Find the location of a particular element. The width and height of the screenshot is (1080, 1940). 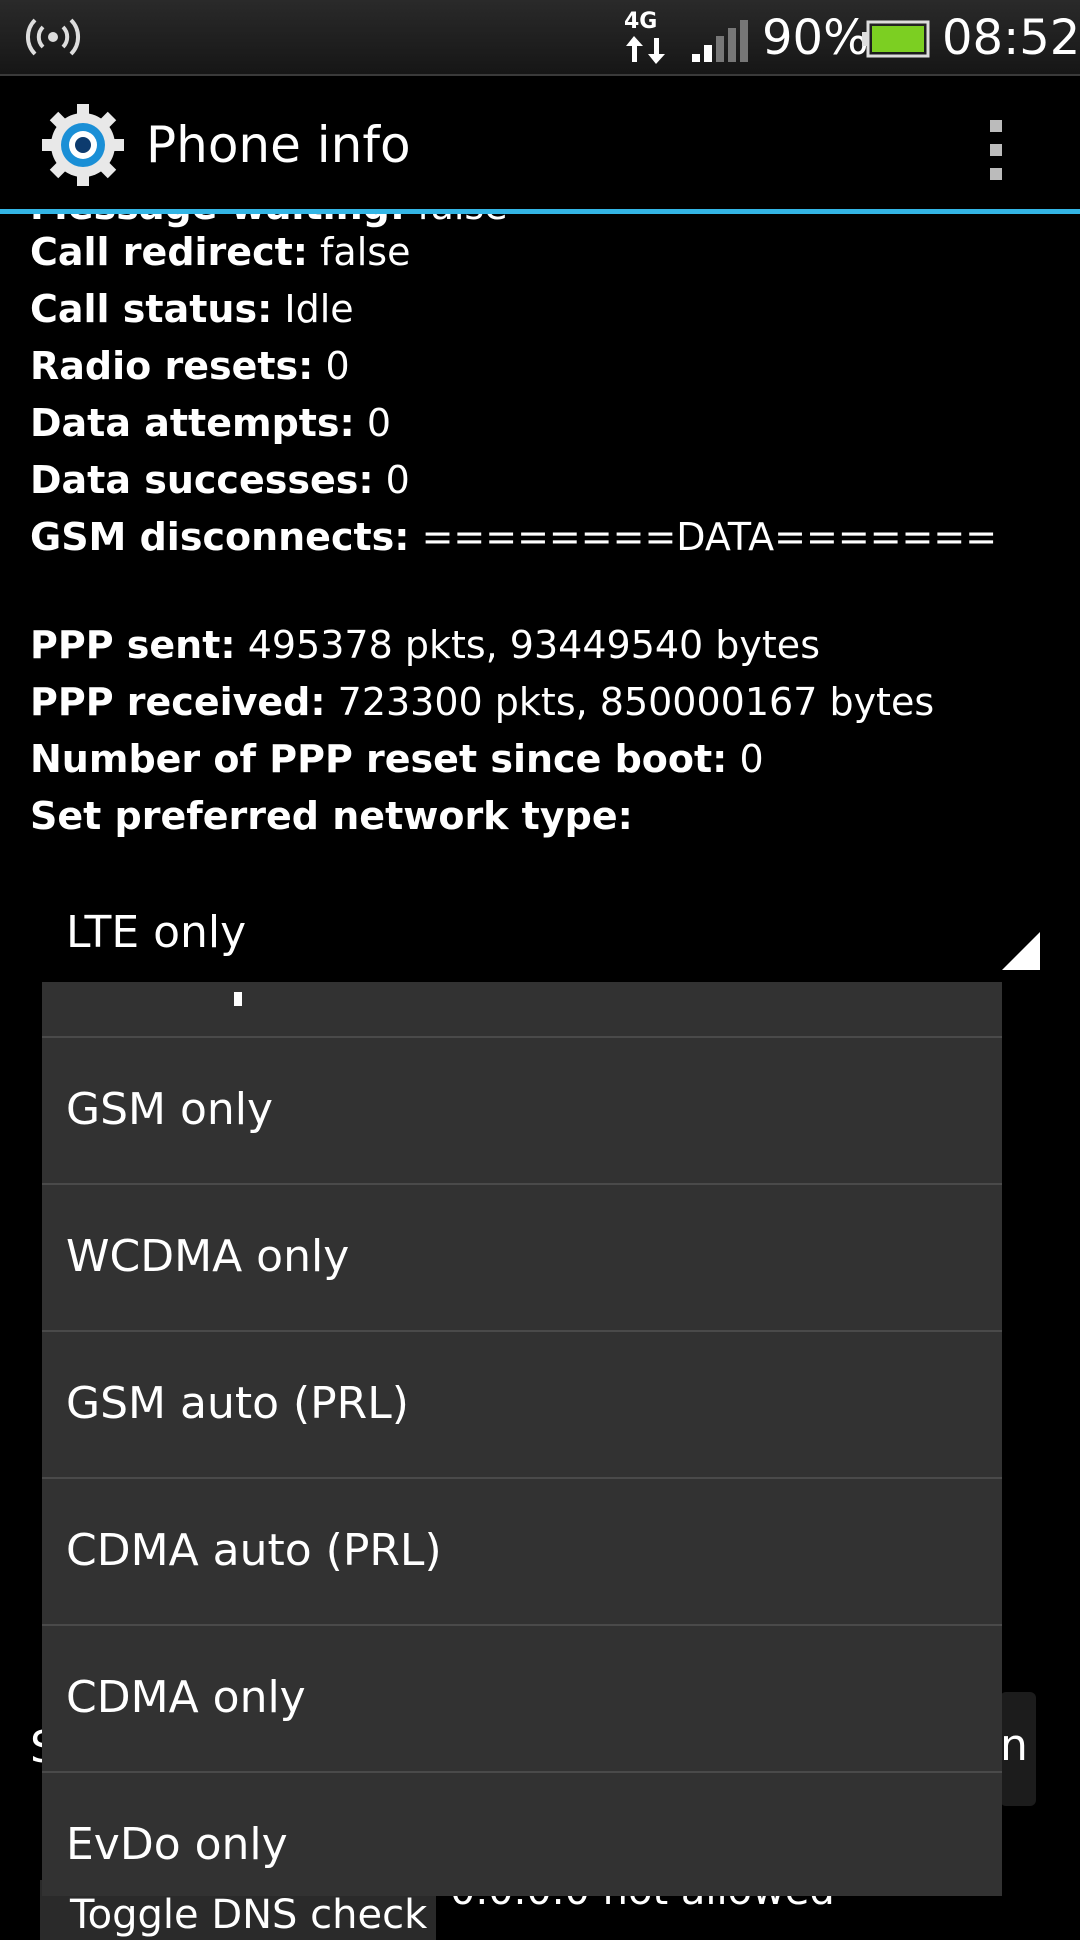

dropdown-item-label: EvDo only is located at coordinates (177, 1844).